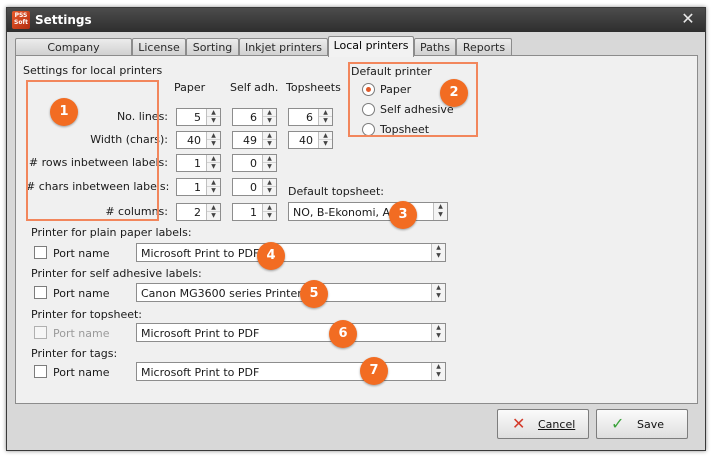 Image resolution: width=713 pixels, height=460 pixels. I want to click on tags-port-label: Port name, so click(81, 372).